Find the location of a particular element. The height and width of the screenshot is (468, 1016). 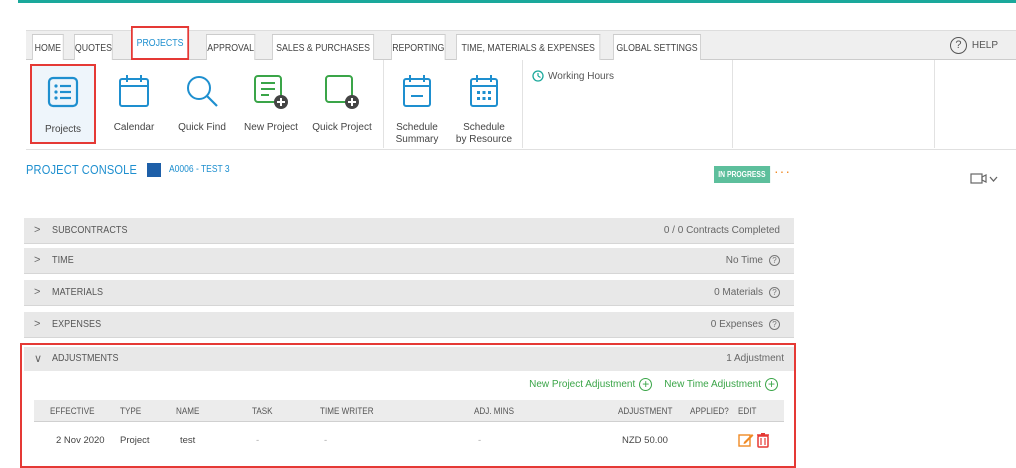

quick-project-icon is located at coordinates (342, 92).